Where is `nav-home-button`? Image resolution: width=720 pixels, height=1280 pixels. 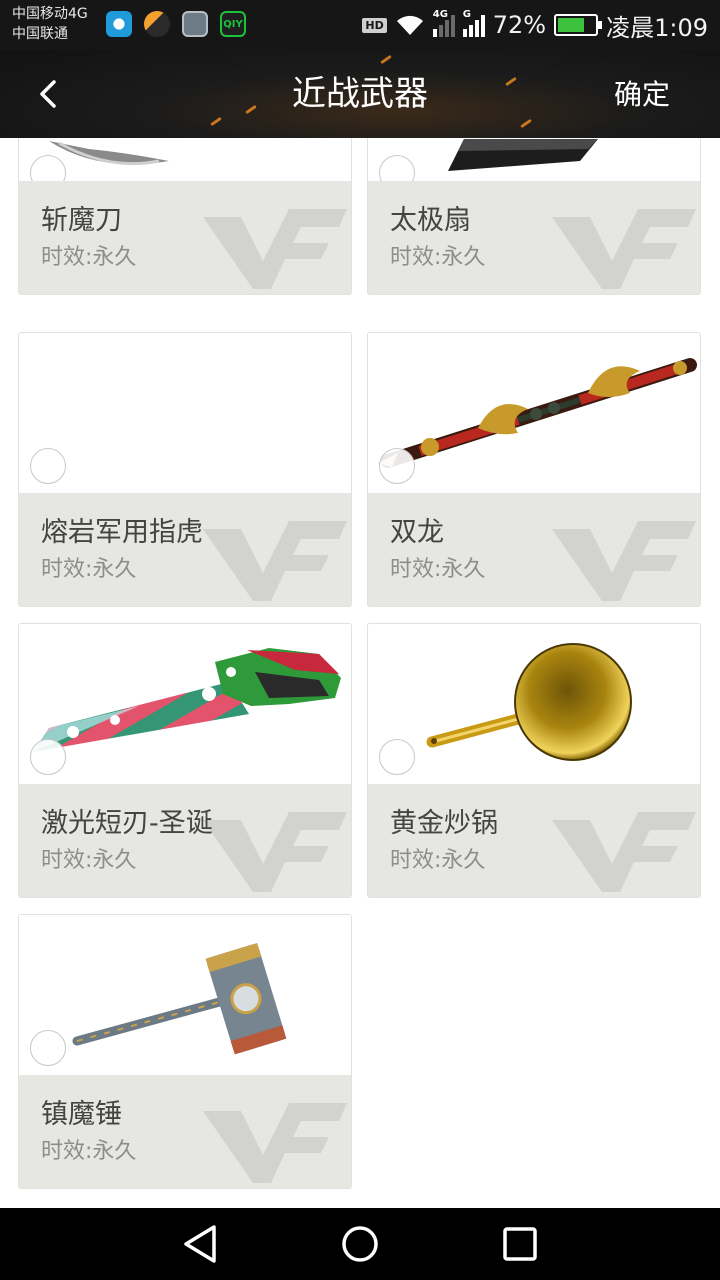 nav-home-button is located at coordinates (360, 1244).